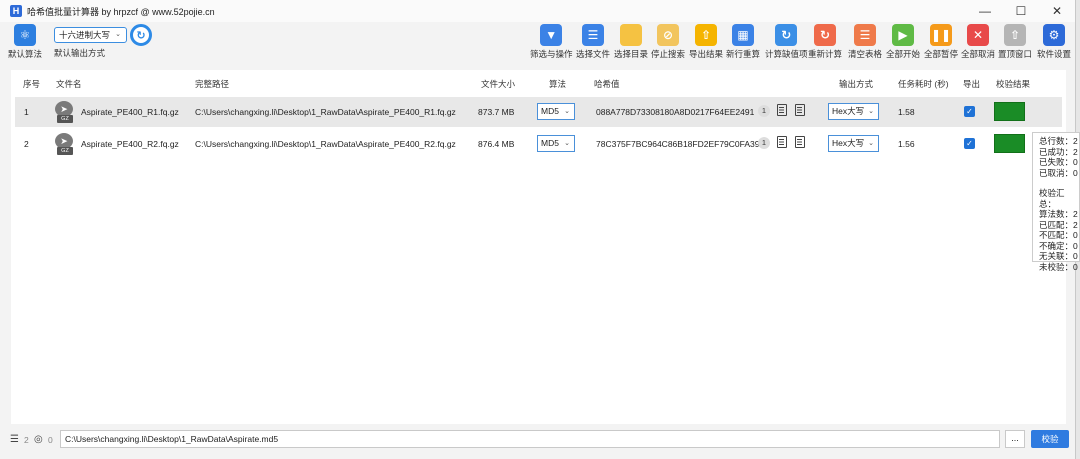  I want to click on toolbar-button-4: ⊘ 停止搜索, so click(668, 42).